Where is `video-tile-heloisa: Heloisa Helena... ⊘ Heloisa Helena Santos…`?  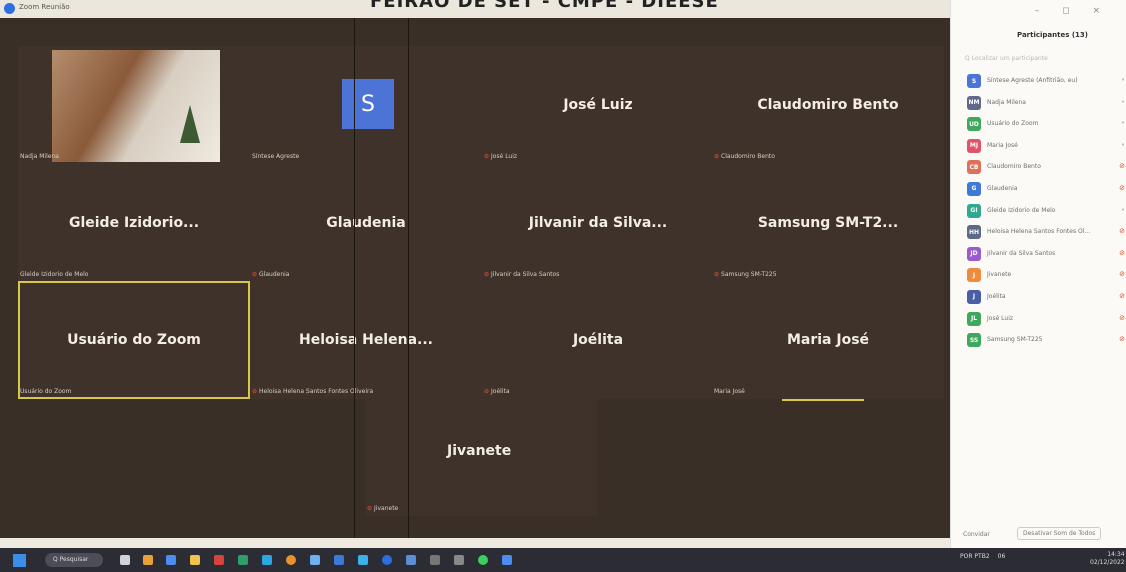
video-tile-heloisa: Heloisa Helena... ⊘ Heloisa Helena Santos… is located at coordinates (366, 340).